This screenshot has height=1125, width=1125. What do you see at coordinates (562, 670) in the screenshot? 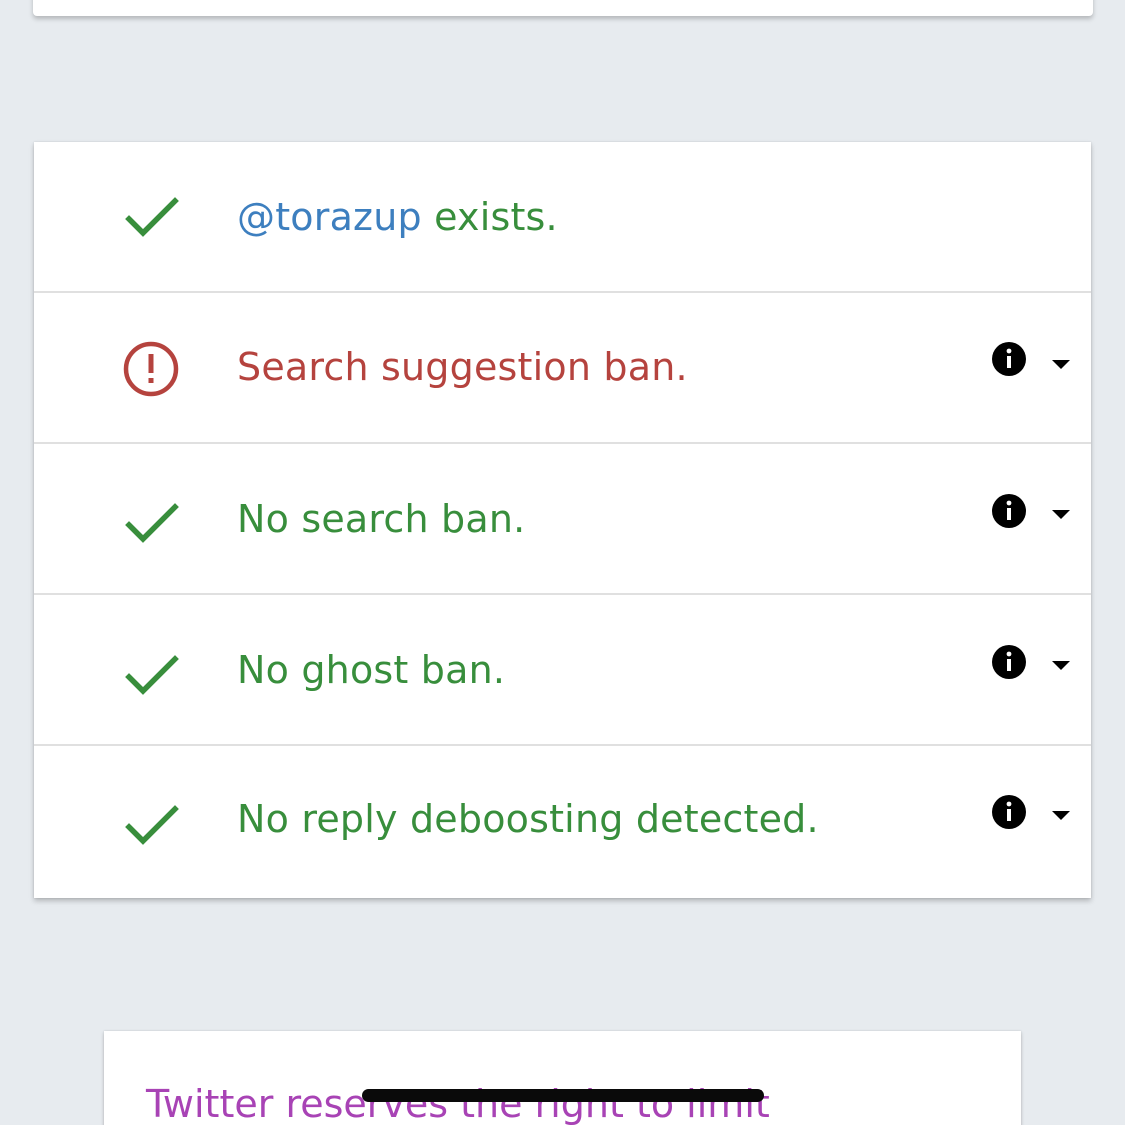
I see `result-row-ghost-ban: No ghost ban.` at bounding box center [562, 670].